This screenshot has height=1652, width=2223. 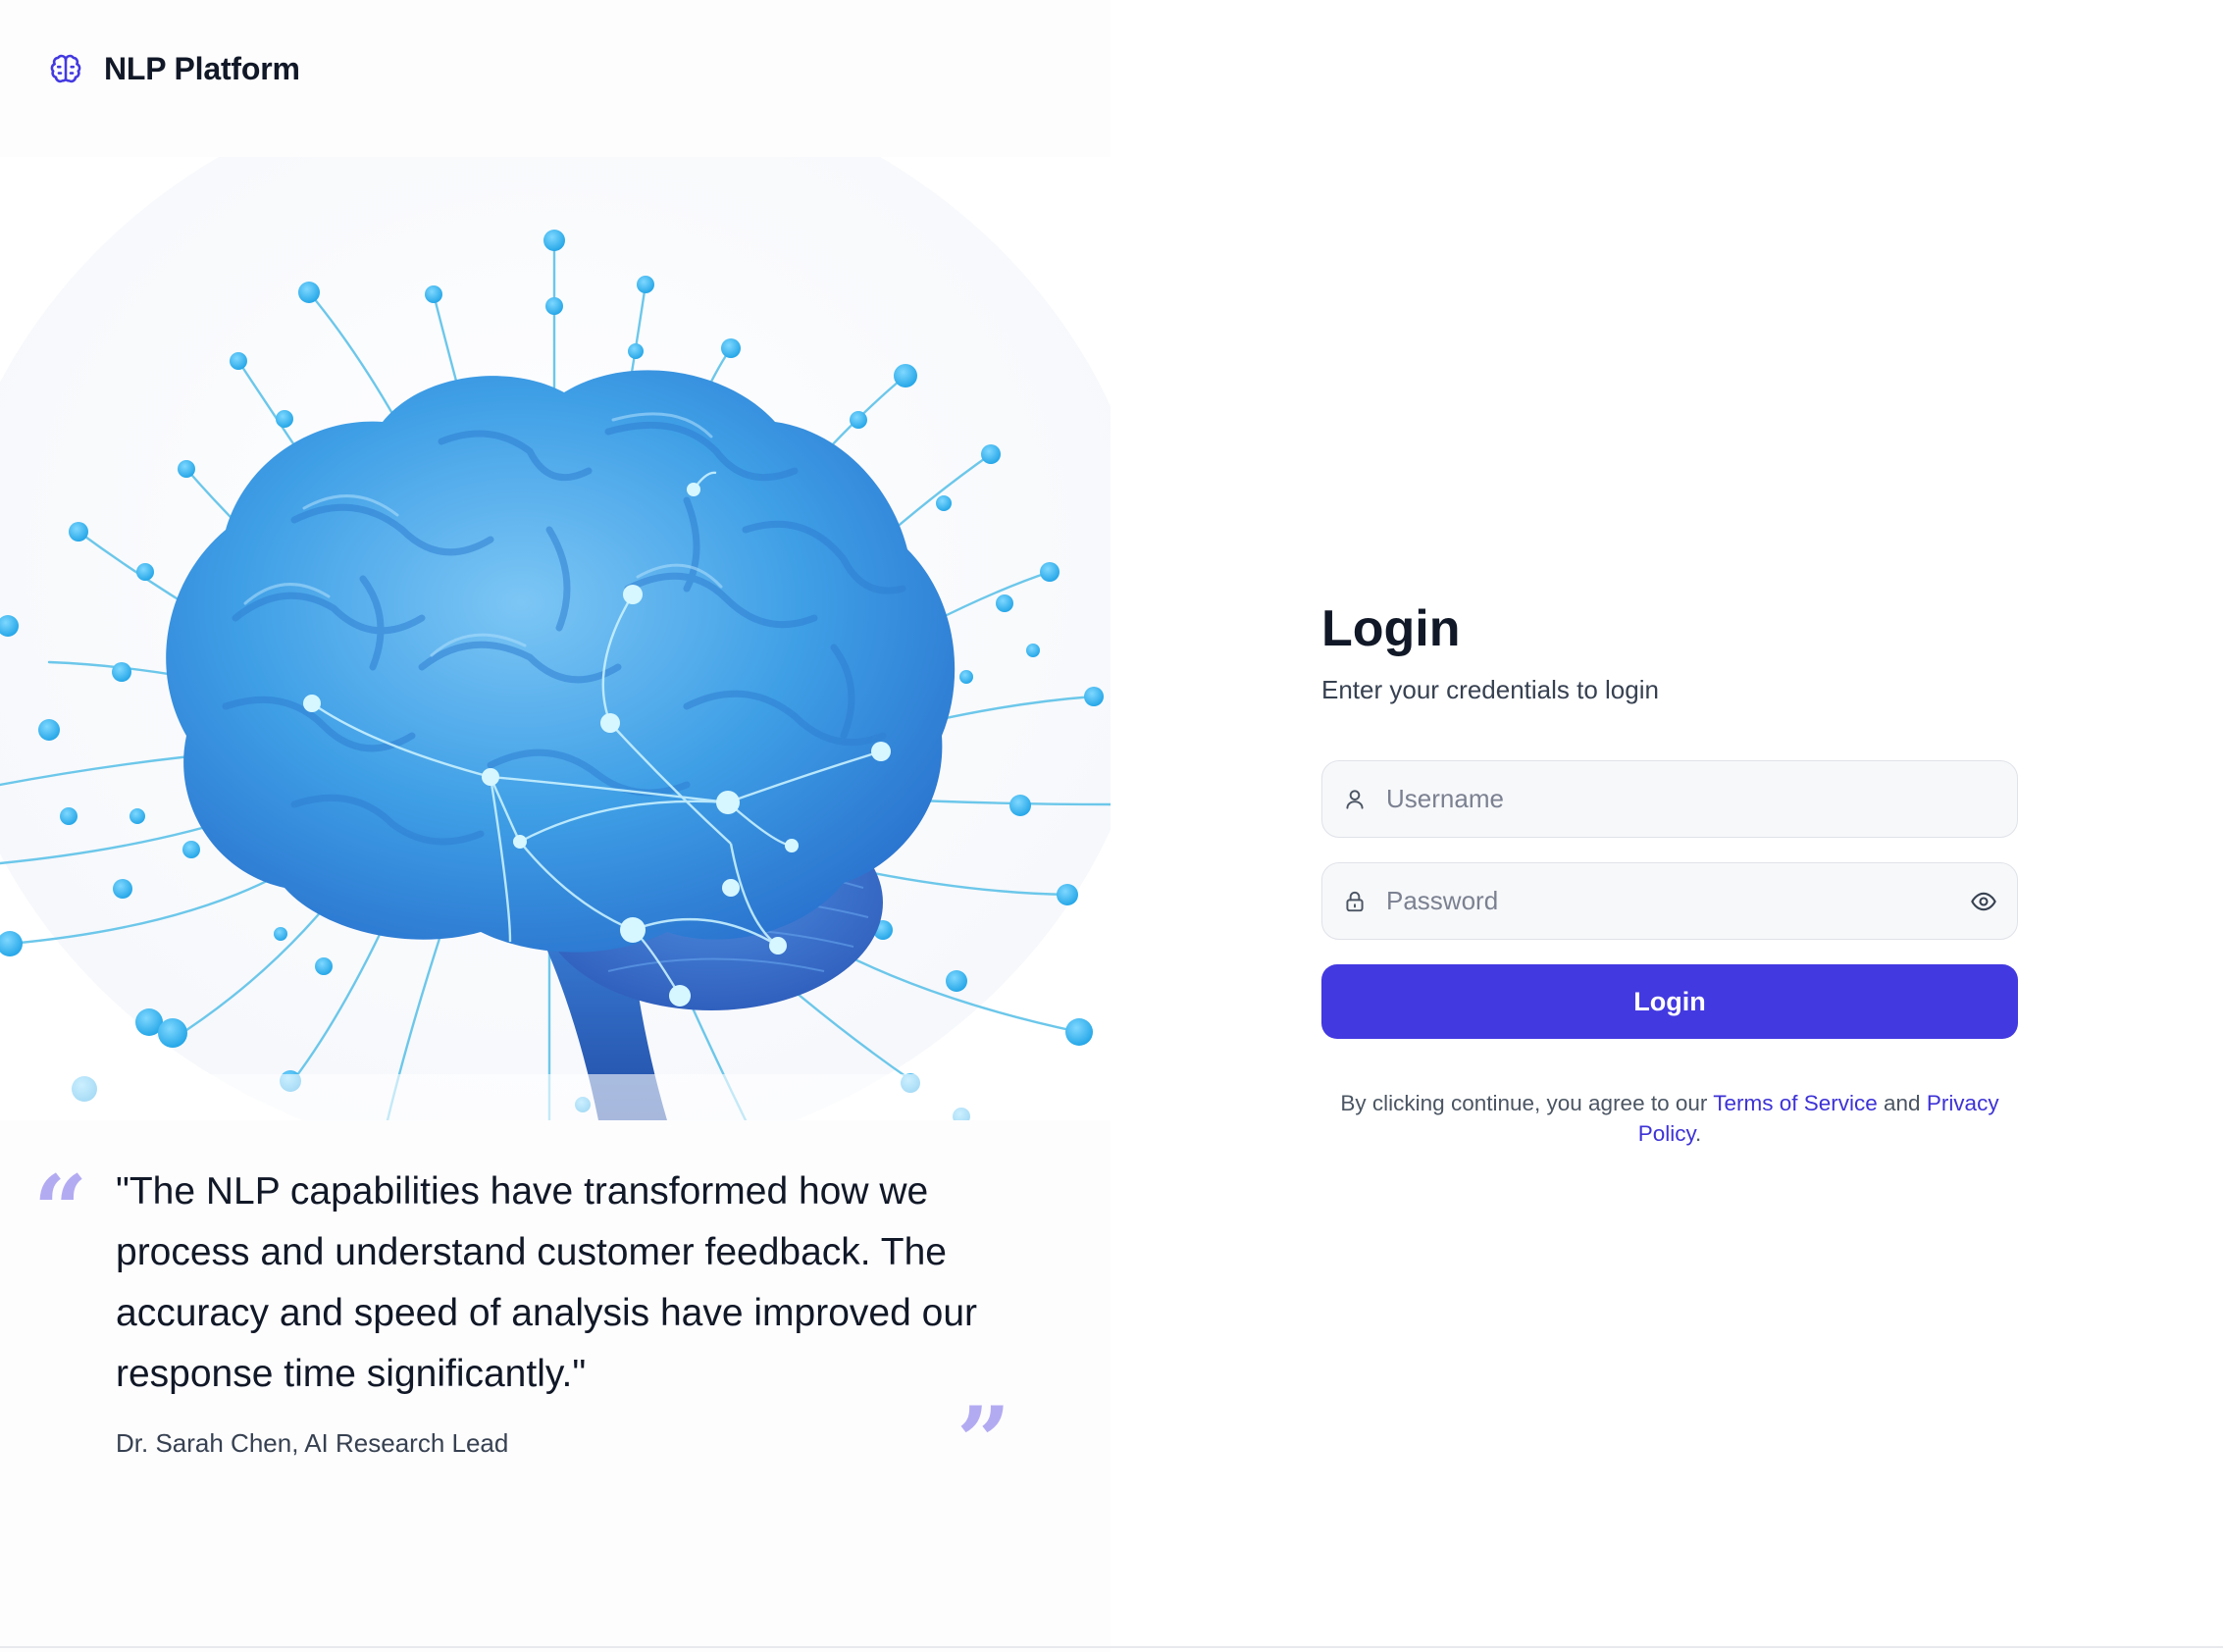 What do you see at coordinates (65, 68) in the screenshot?
I see `brain-icon` at bounding box center [65, 68].